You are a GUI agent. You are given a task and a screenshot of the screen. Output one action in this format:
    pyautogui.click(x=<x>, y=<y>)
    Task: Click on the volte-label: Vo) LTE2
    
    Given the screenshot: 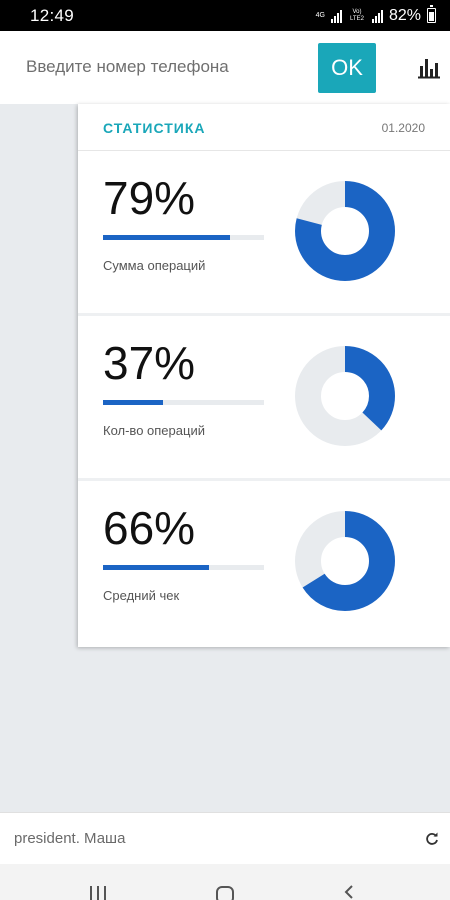 What is the action you would take?
    pyautogui.click(x=357, y=15)
    